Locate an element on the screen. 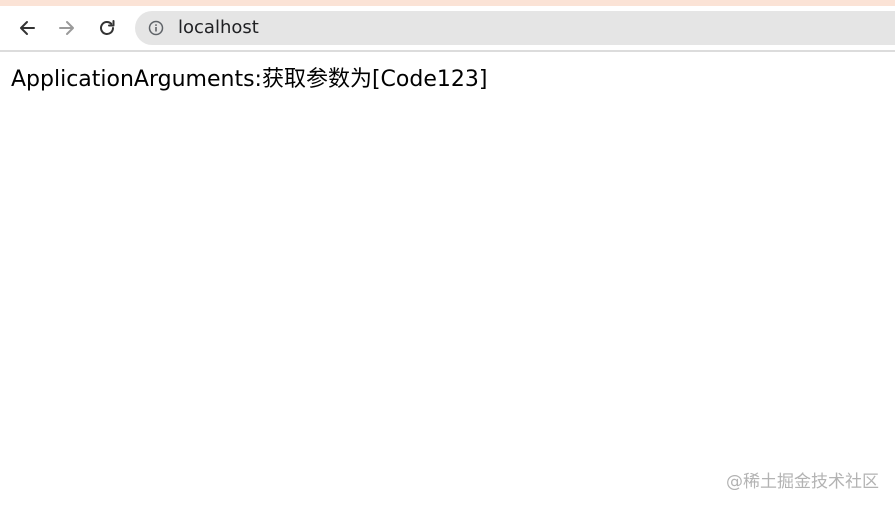 The image size is (895, 508). back-arrow-icon is located at coordinates (27, 28).